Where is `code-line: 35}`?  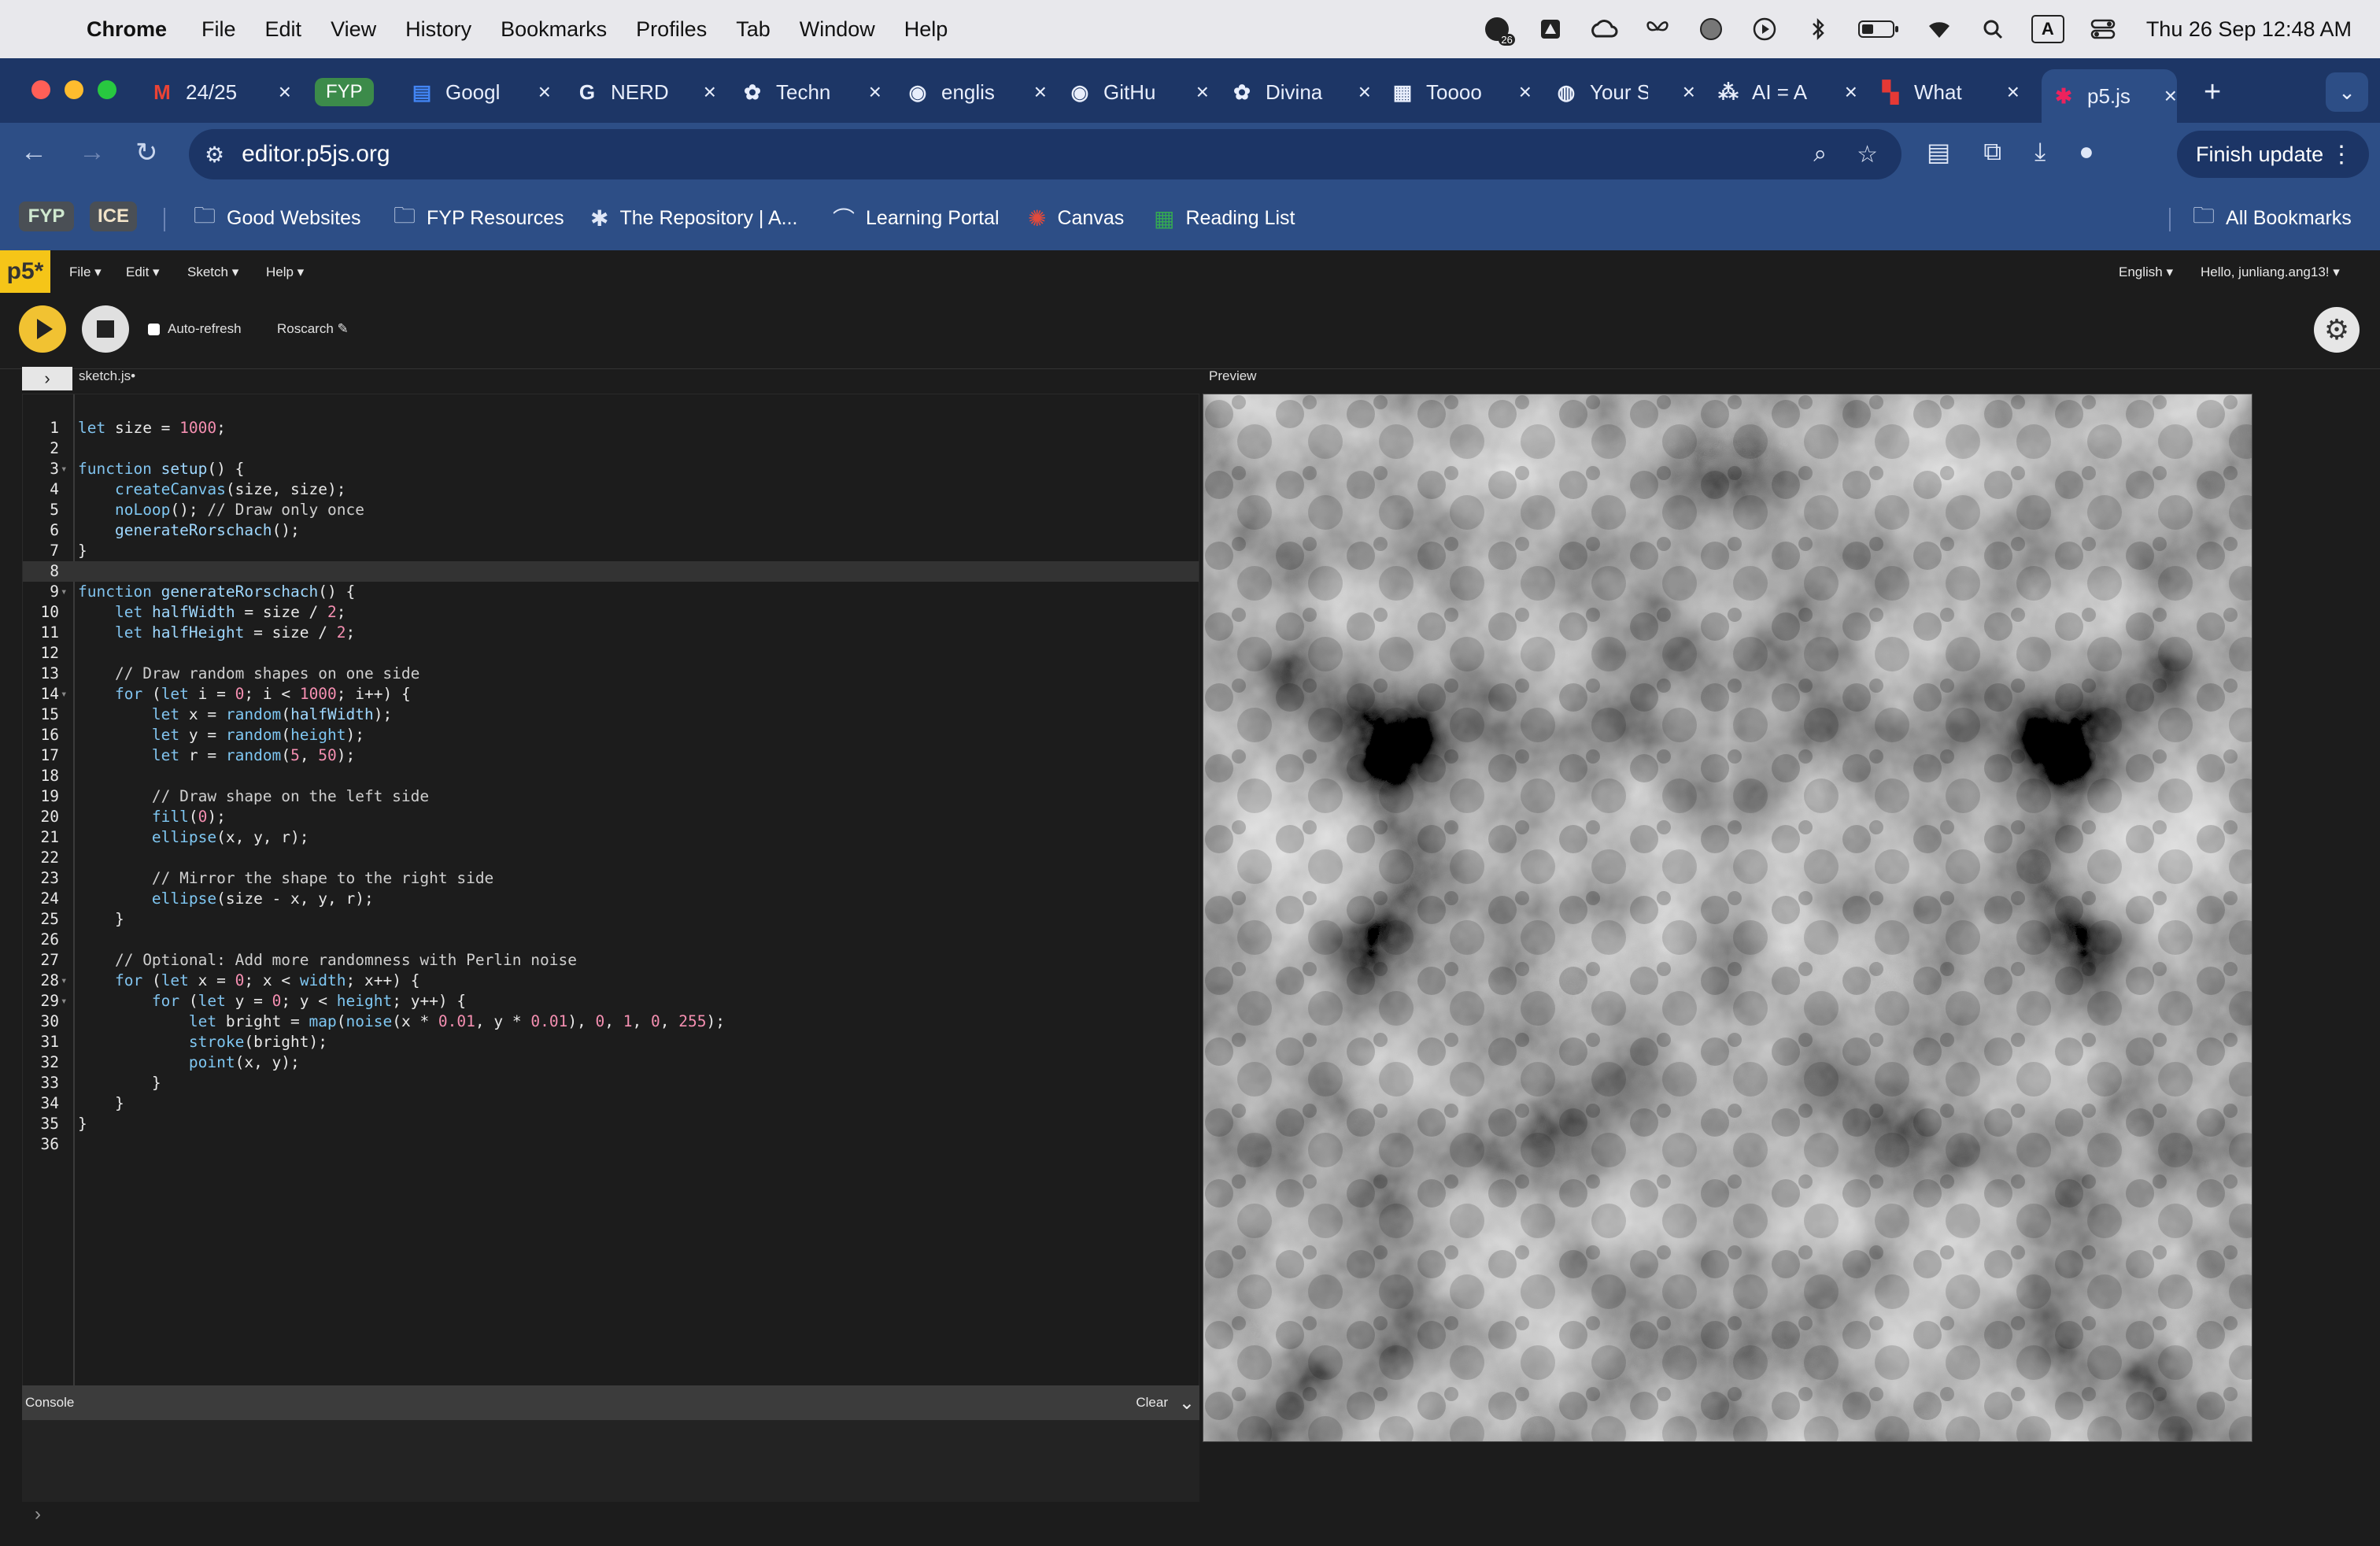
code-line: 35} is located at coordinates (611, 1124).